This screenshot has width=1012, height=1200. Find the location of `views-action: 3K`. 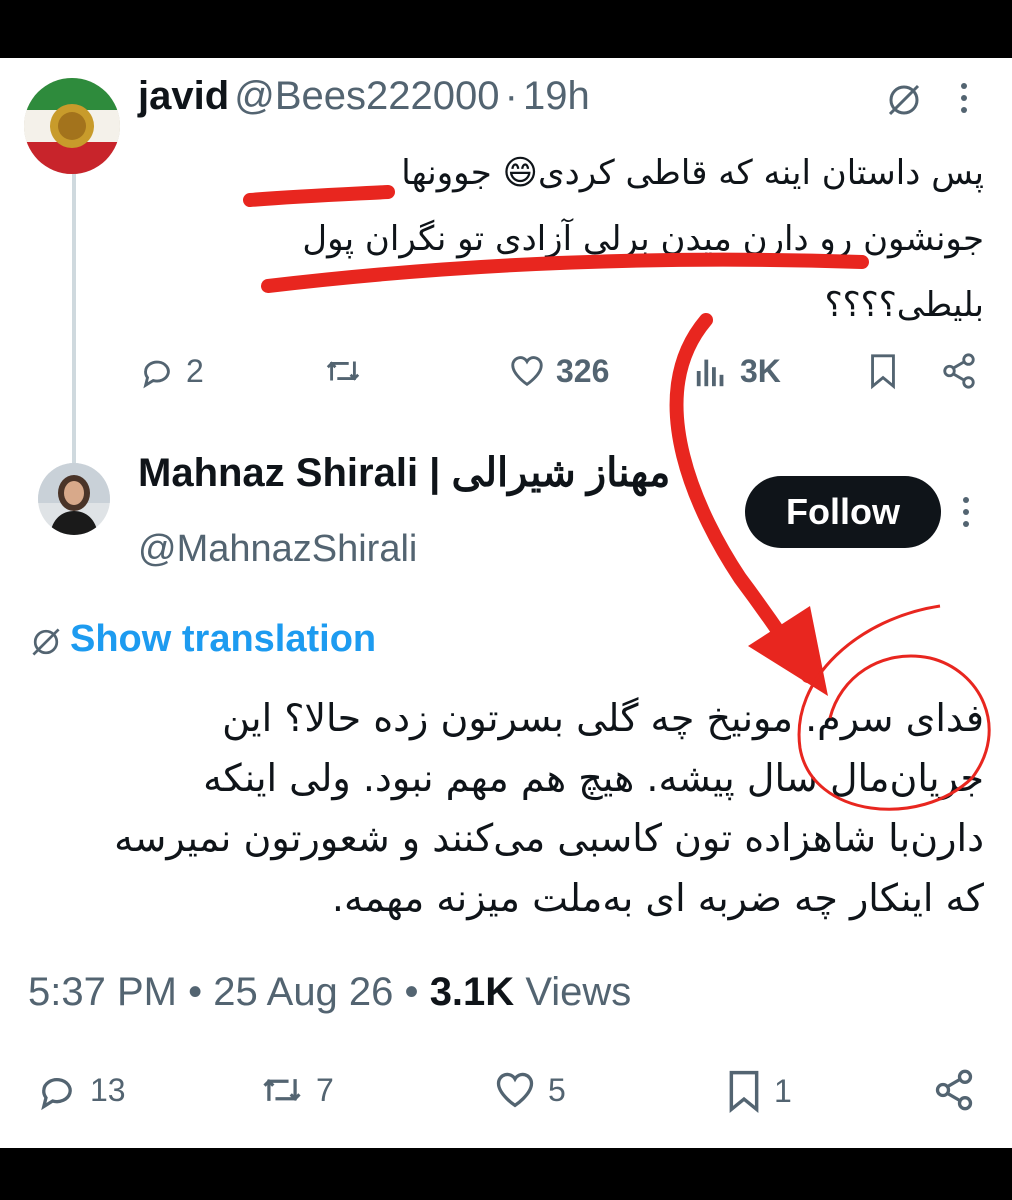

views-action: 3K is located at coordinates (737, 371).